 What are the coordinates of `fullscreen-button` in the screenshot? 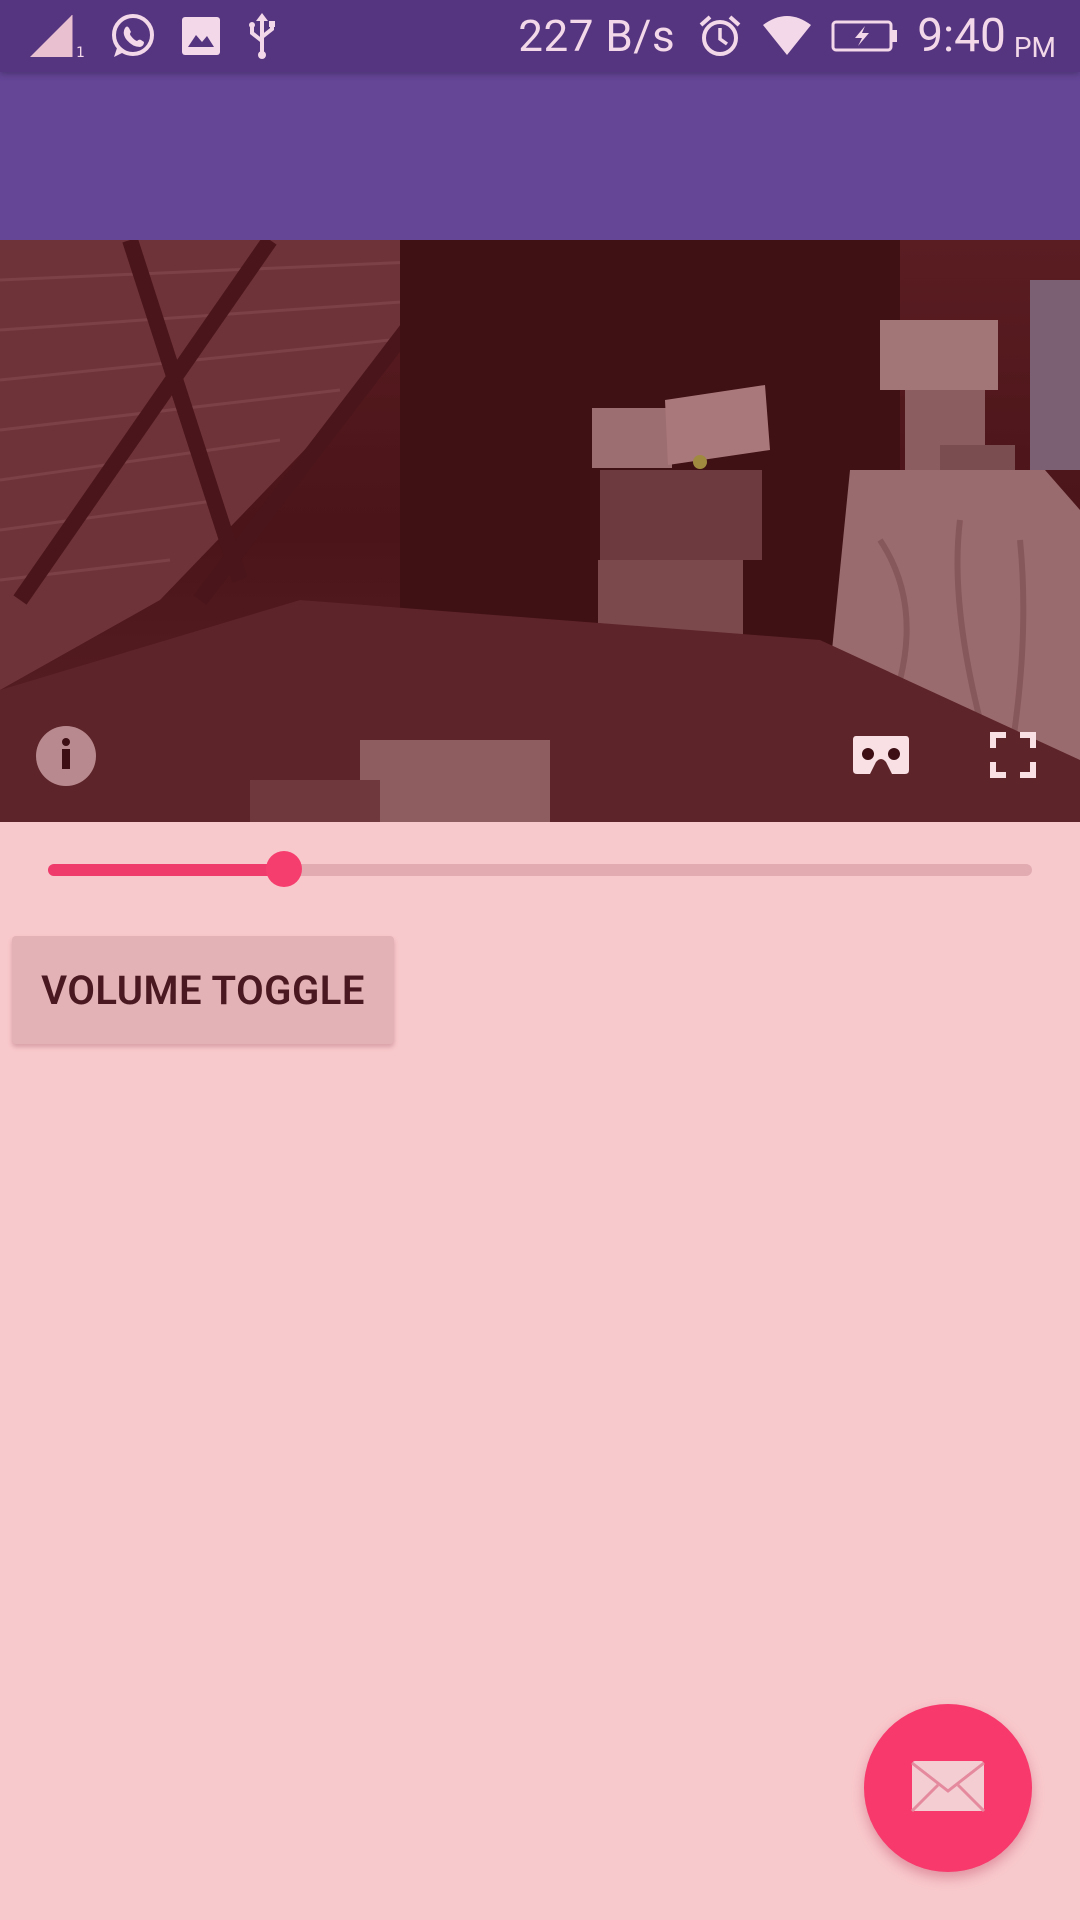 It's located at (1013, 755).